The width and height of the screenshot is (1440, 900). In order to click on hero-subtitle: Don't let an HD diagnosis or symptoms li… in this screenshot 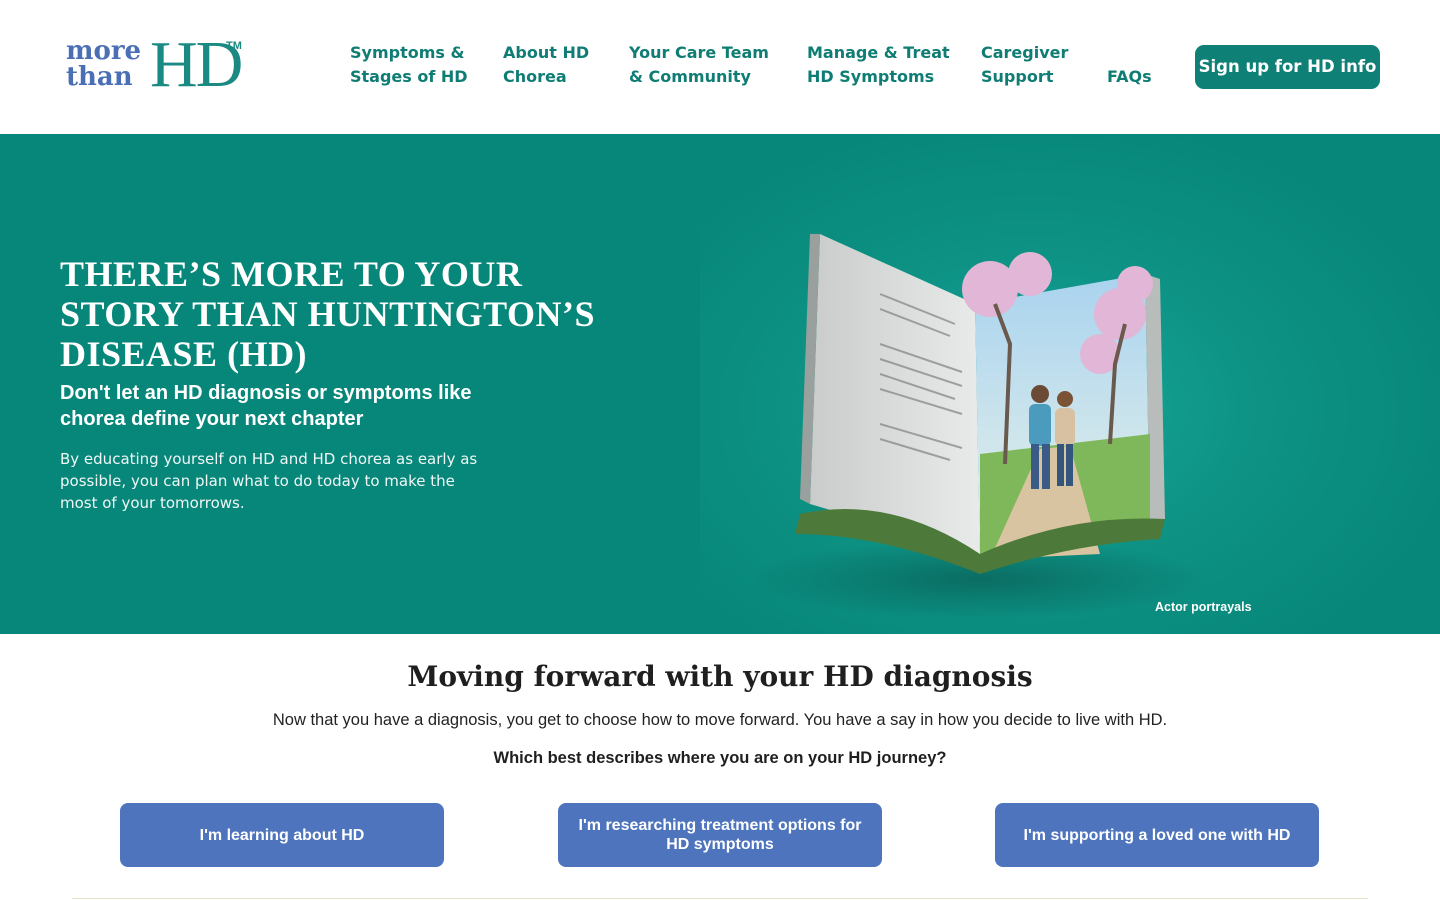, I will do `click(266, 406)`.